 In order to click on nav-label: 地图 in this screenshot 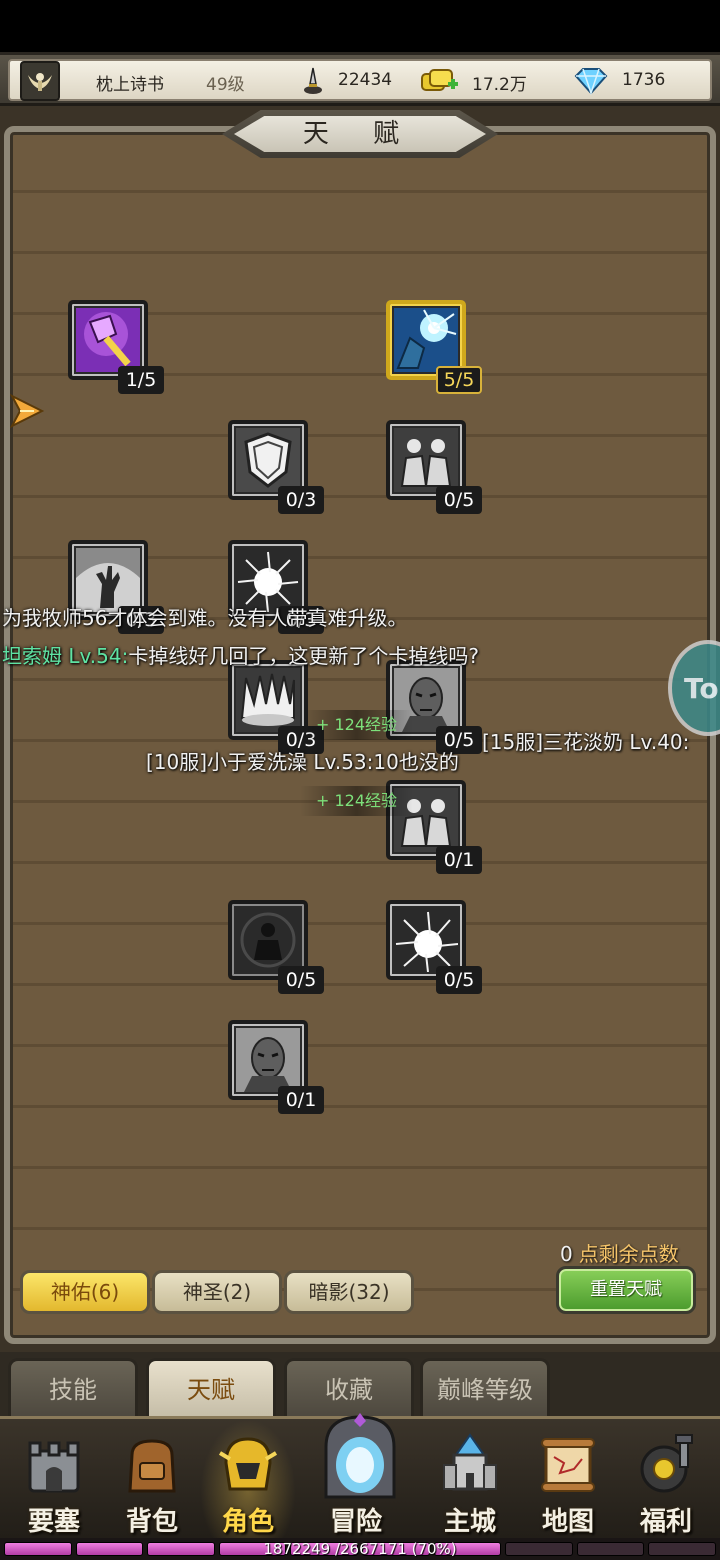, I will do `click(567, 1522)`.